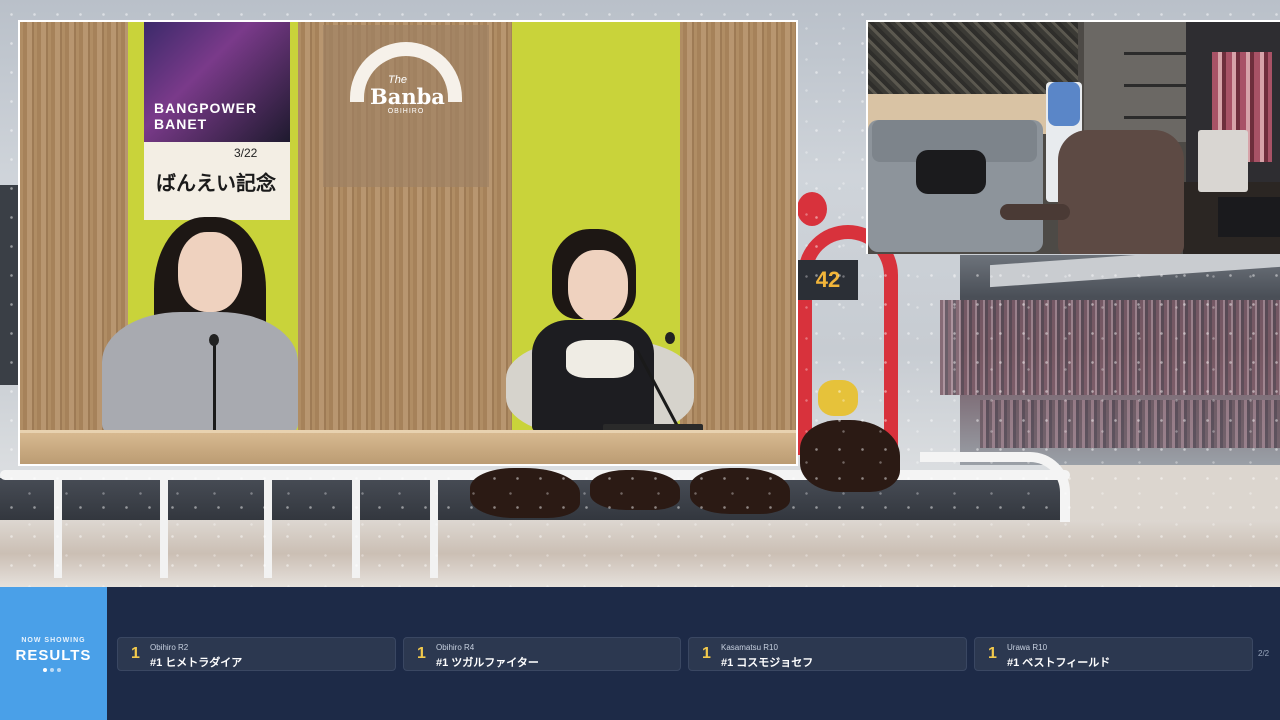  What do you see at coordinates (1059, 663) in the screenshot?
I see `result-horse: #1 ベストフィールド` at bounding box center [1059, 663].